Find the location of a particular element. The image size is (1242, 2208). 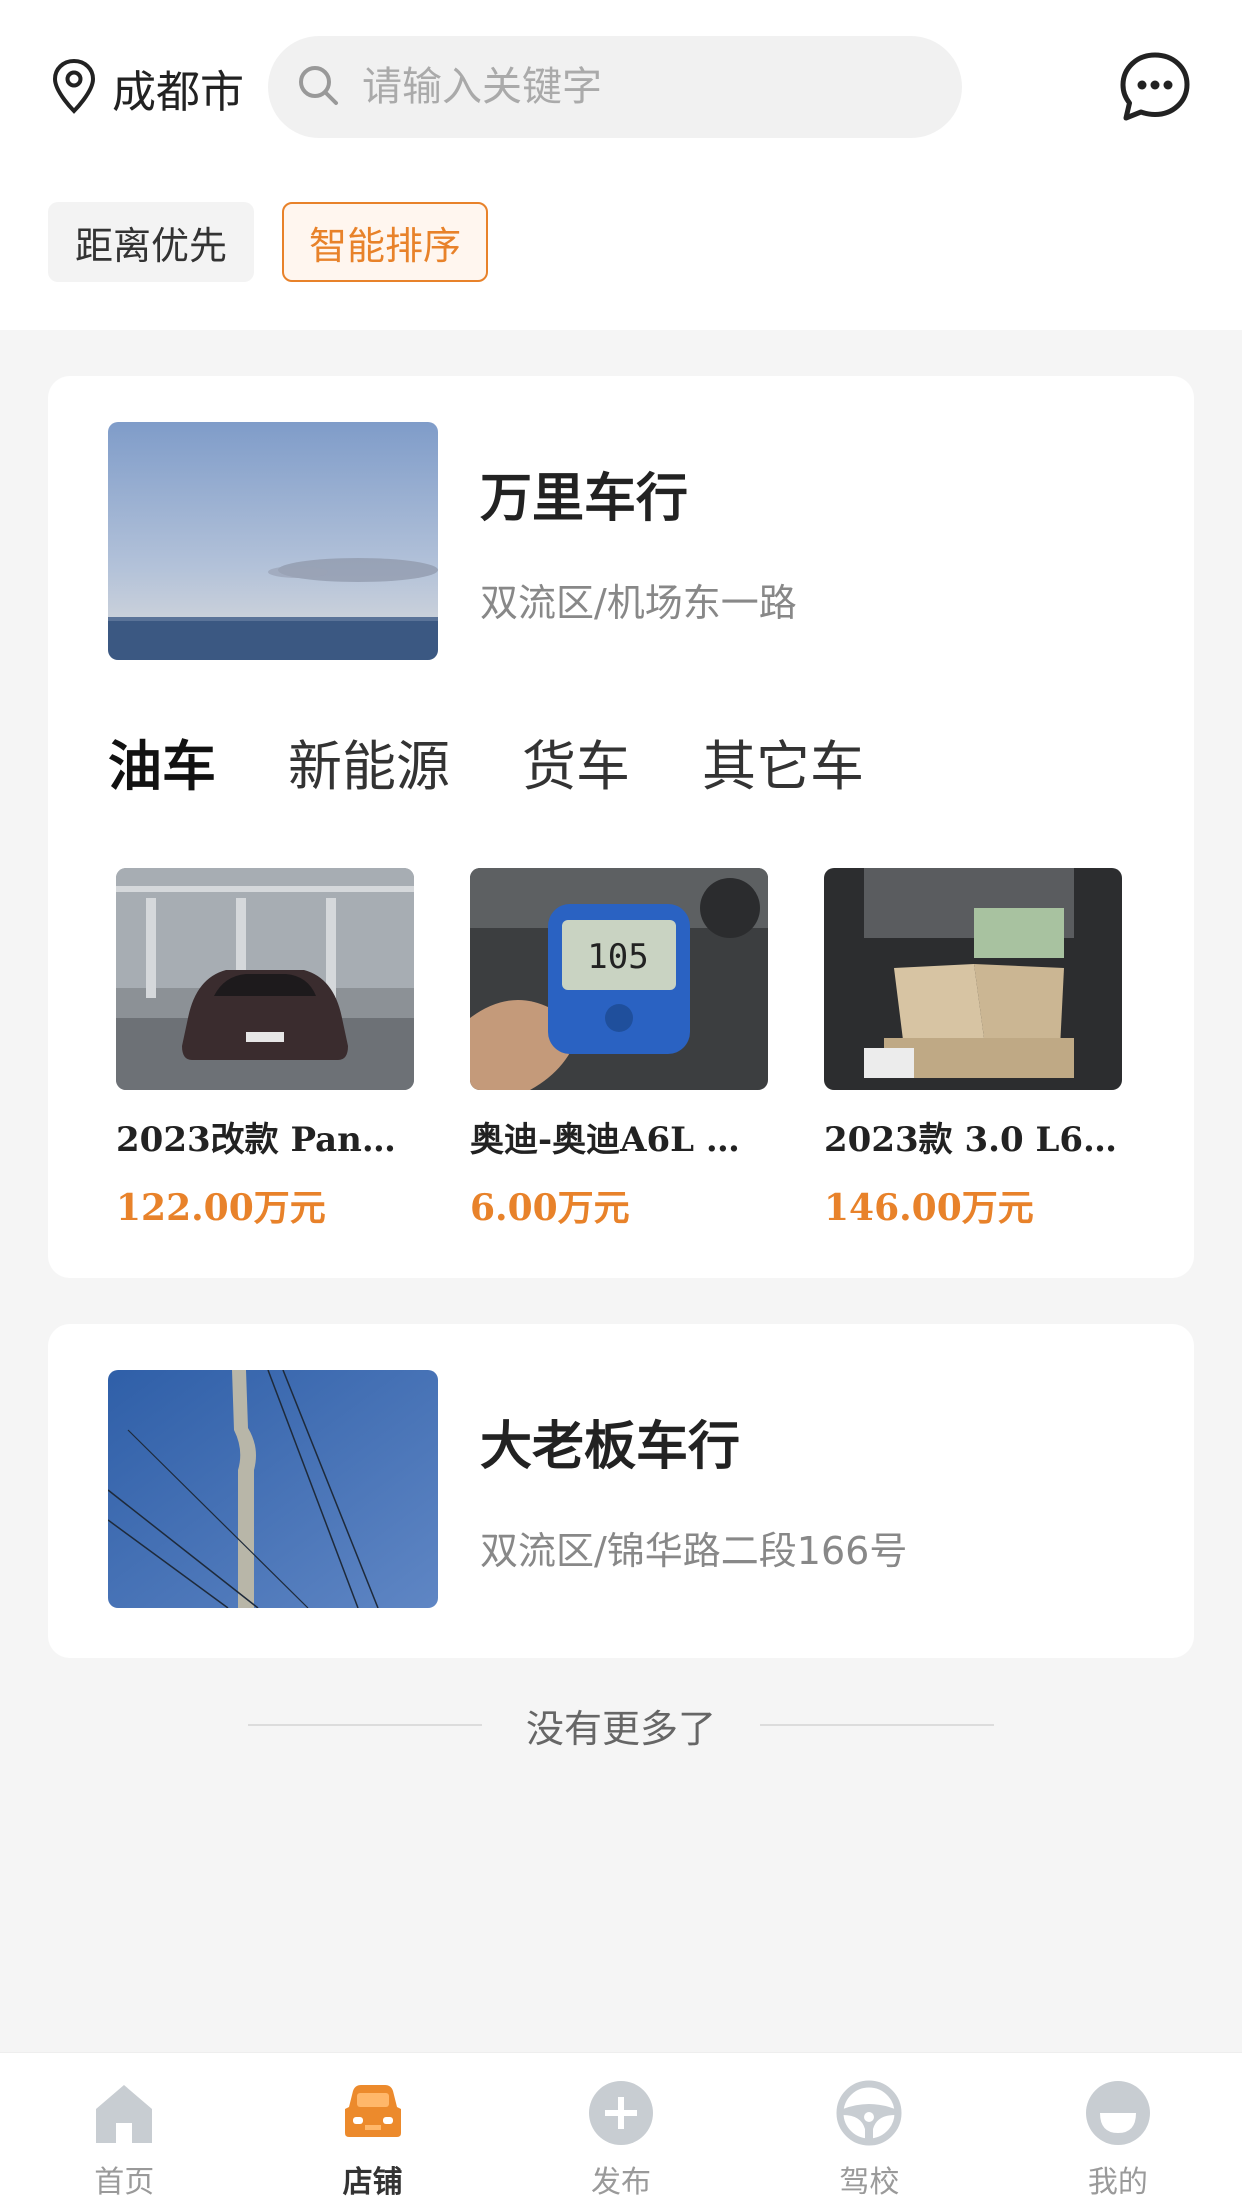

car-item: 2023改款 Pana… 122.00万元 is located at coordinates (265, 1049).